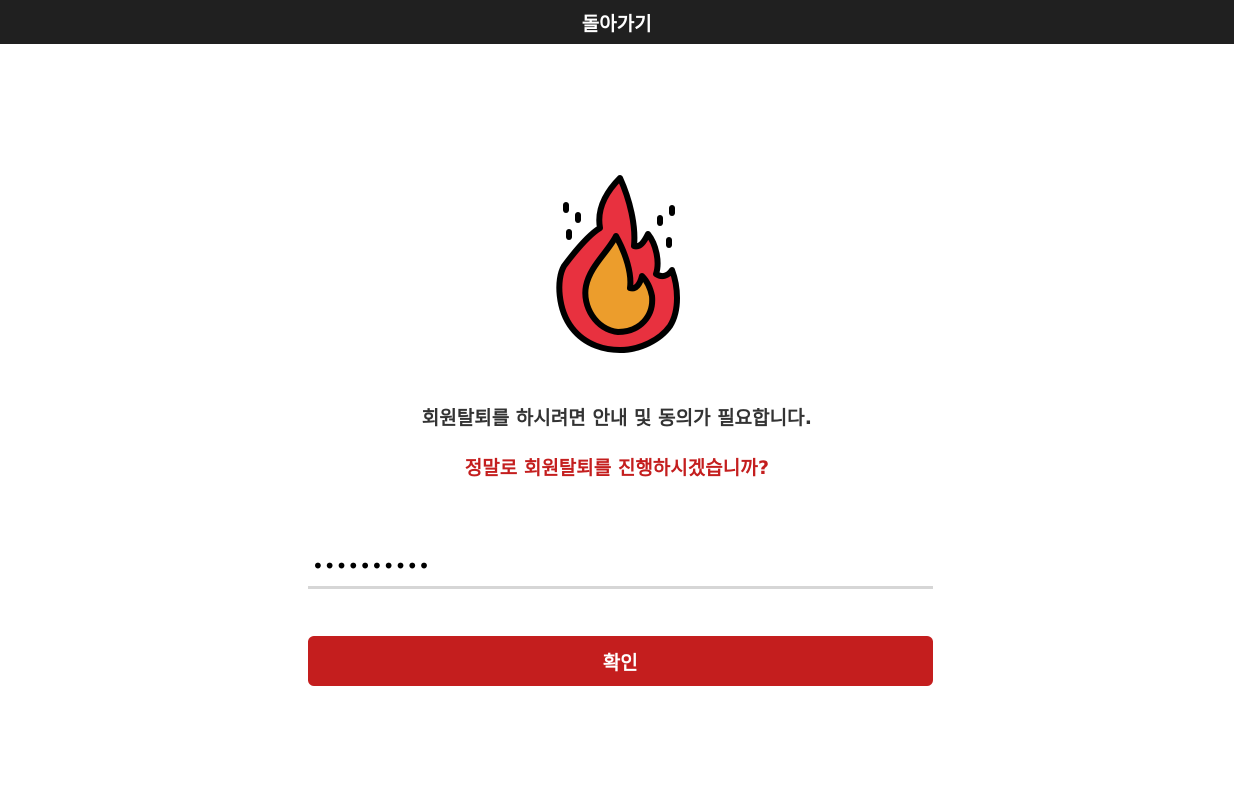 This screenshot has width=1234, height=796. Describe the element at coordinates (620, 567) in the screenshot. I see `password-input` at that location.